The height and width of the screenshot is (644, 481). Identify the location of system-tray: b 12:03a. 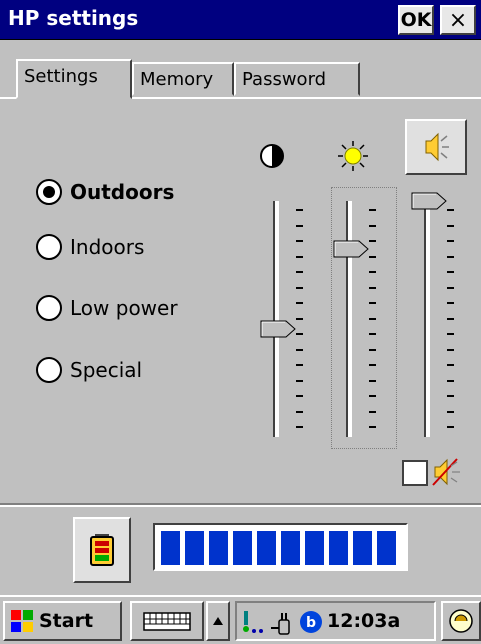
(335, 621).